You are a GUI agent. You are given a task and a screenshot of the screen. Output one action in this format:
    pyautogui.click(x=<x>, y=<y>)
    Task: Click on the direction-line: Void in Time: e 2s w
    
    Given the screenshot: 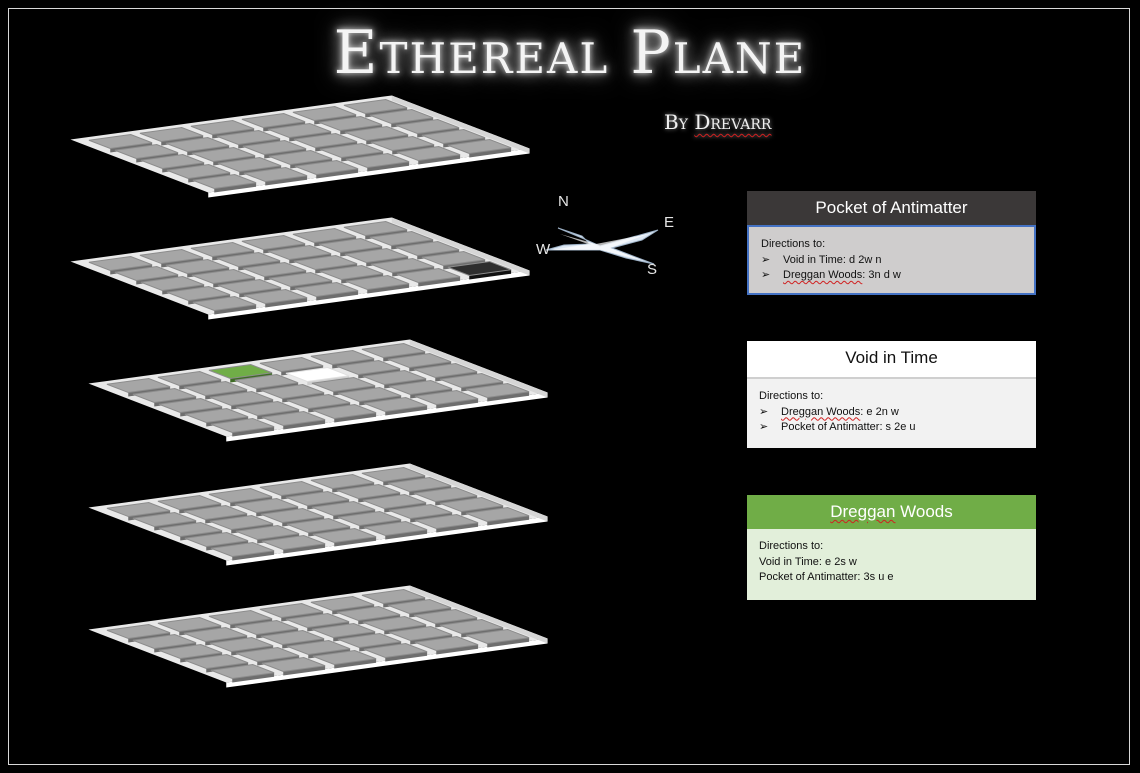 What is the action you would take?
    pyautogui.click(x=808, y=561)
    